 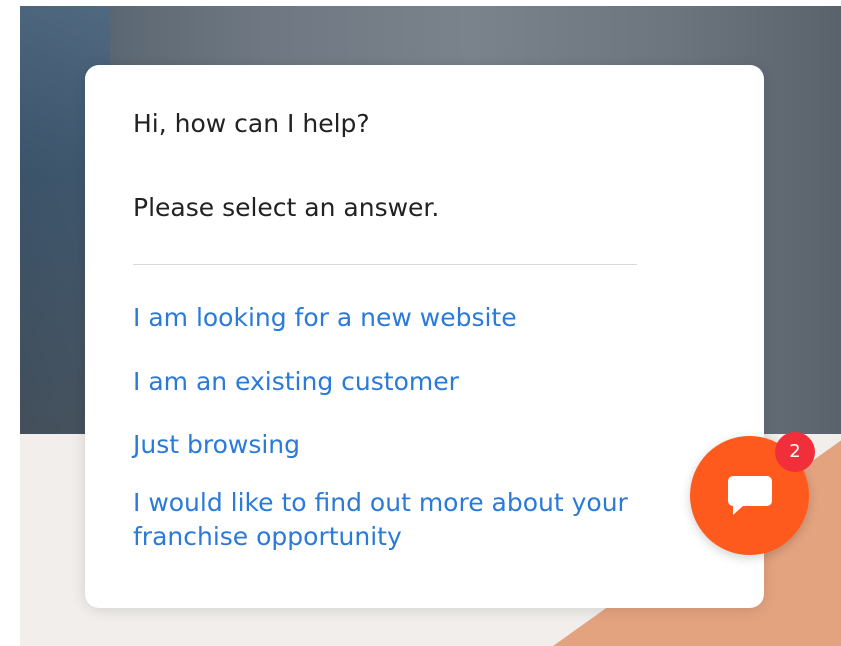 I want to click on chat-bubble-icon, so click(x=750, y=495).